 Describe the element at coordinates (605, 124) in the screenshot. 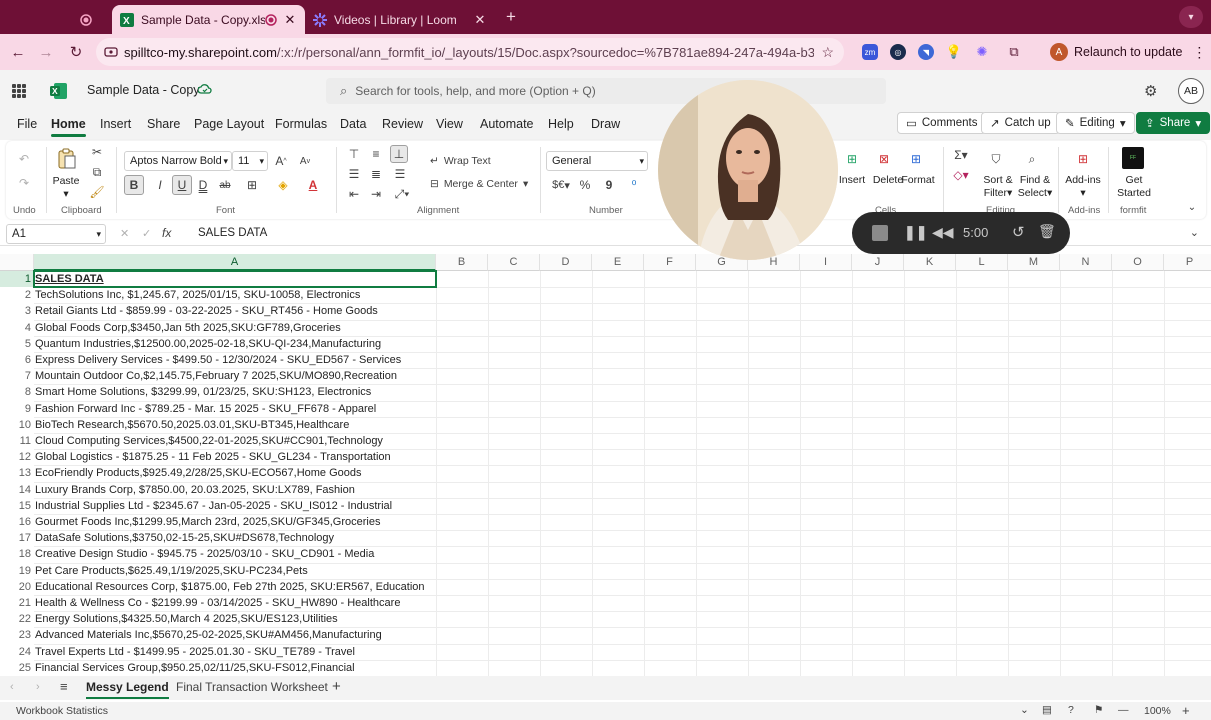

I see `tab-draw: Draw` at that location.